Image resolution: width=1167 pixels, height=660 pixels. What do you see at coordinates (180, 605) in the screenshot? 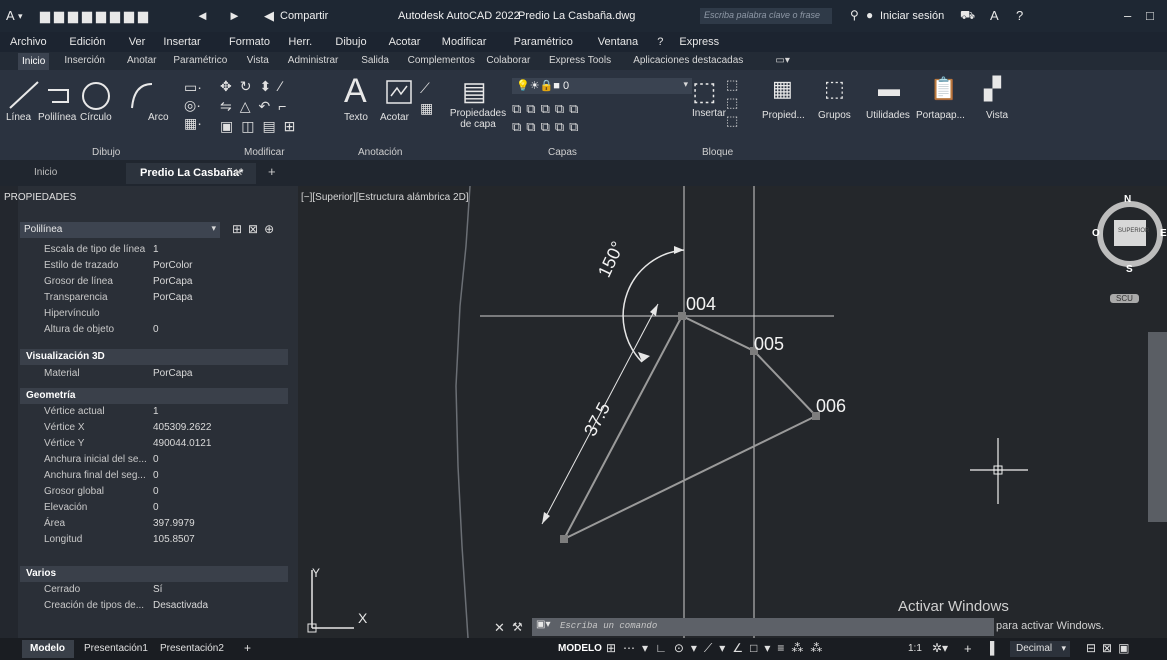
I see `property-value: Desactivada` at bounding box center [180, 605].